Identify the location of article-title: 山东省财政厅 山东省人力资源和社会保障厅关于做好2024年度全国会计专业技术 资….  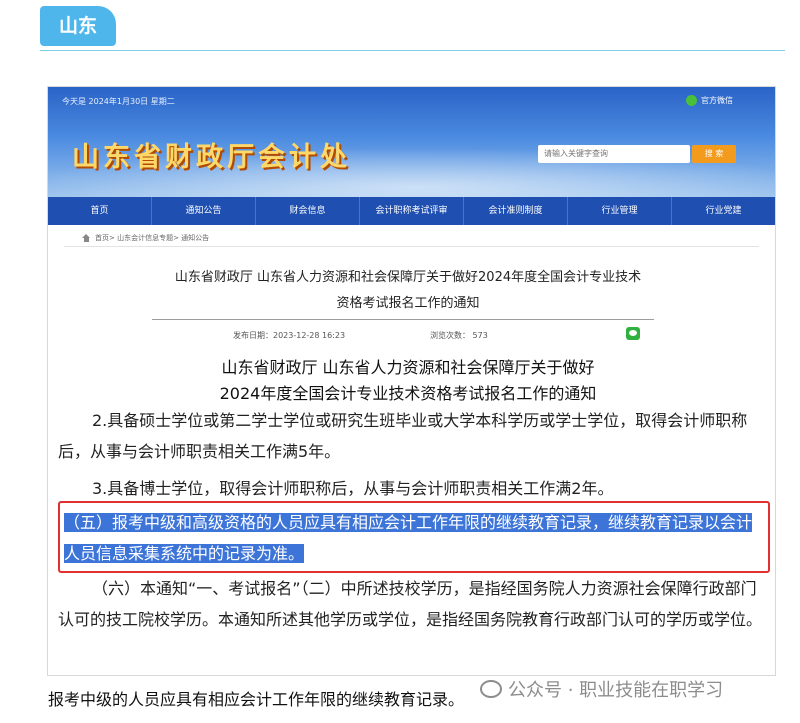
(408, 291).